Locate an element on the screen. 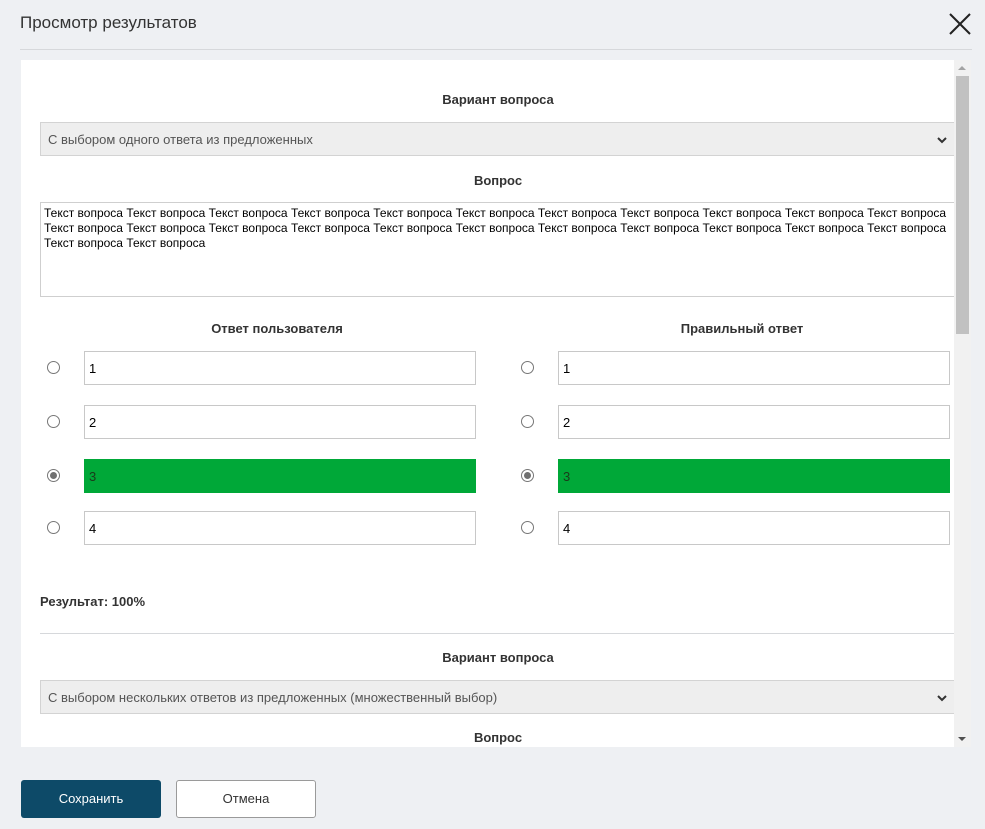 The image size is (985, 829). scrollbar-thumb is located at coordinates (962, 205).